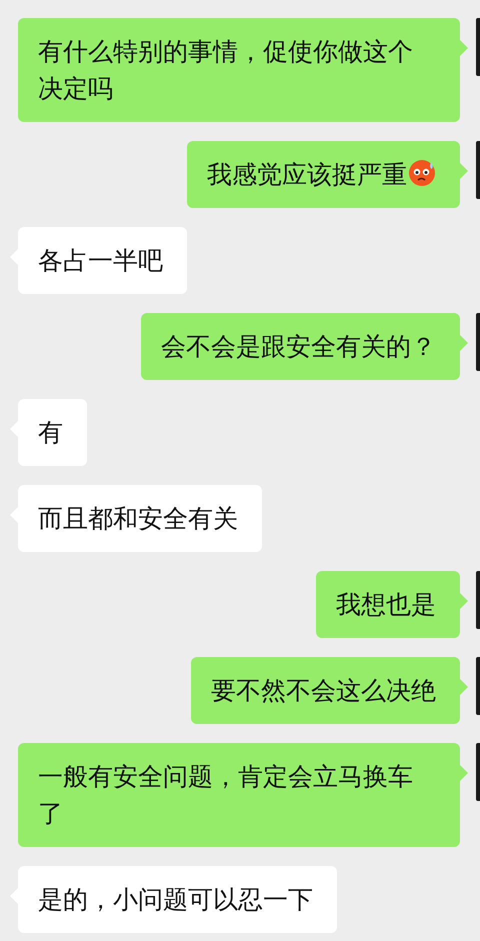  What do you see at coordinates (102, 260) in the screenshot?
I see `received-message-bubble: 各占一半吧` at bounding box center [102, 260].